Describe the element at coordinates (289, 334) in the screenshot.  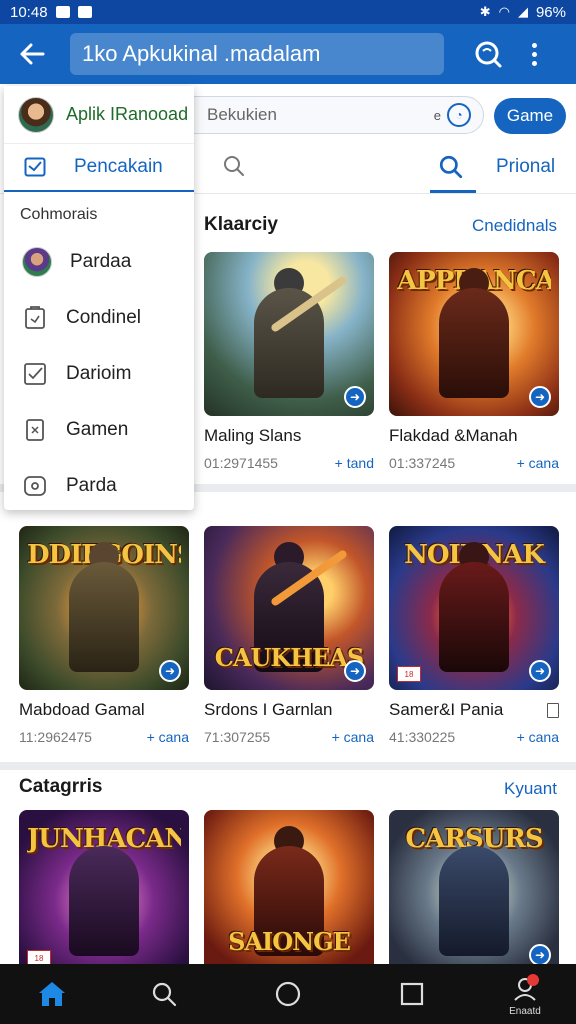
I see `game-thumbnail: ➜` at that location.